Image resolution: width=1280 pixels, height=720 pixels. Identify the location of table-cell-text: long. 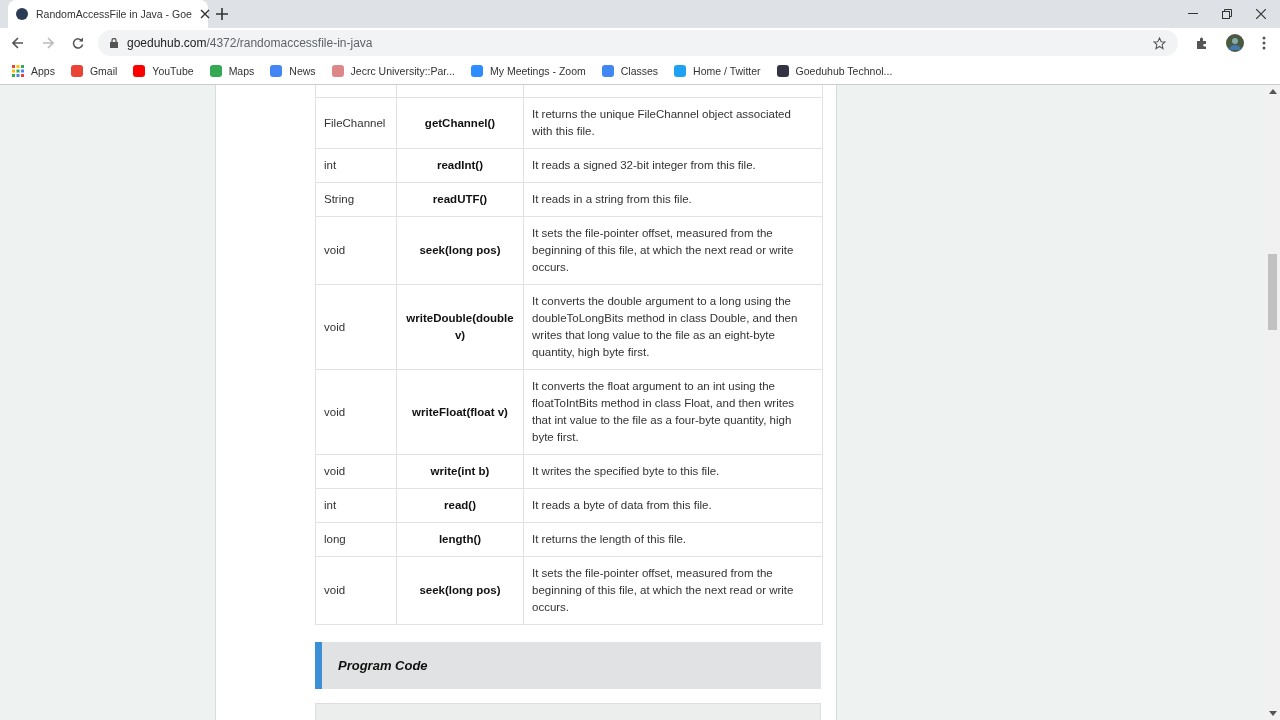
(335, 539).